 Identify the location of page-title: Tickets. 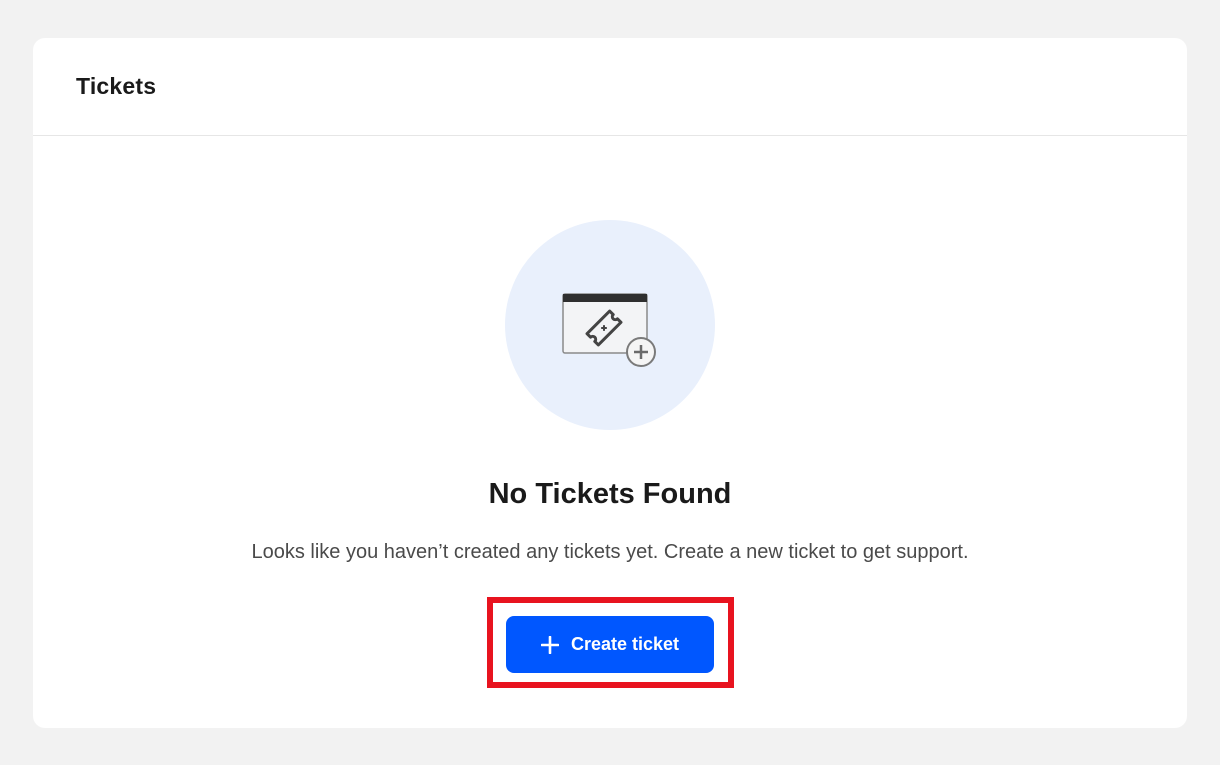
(116, 86).